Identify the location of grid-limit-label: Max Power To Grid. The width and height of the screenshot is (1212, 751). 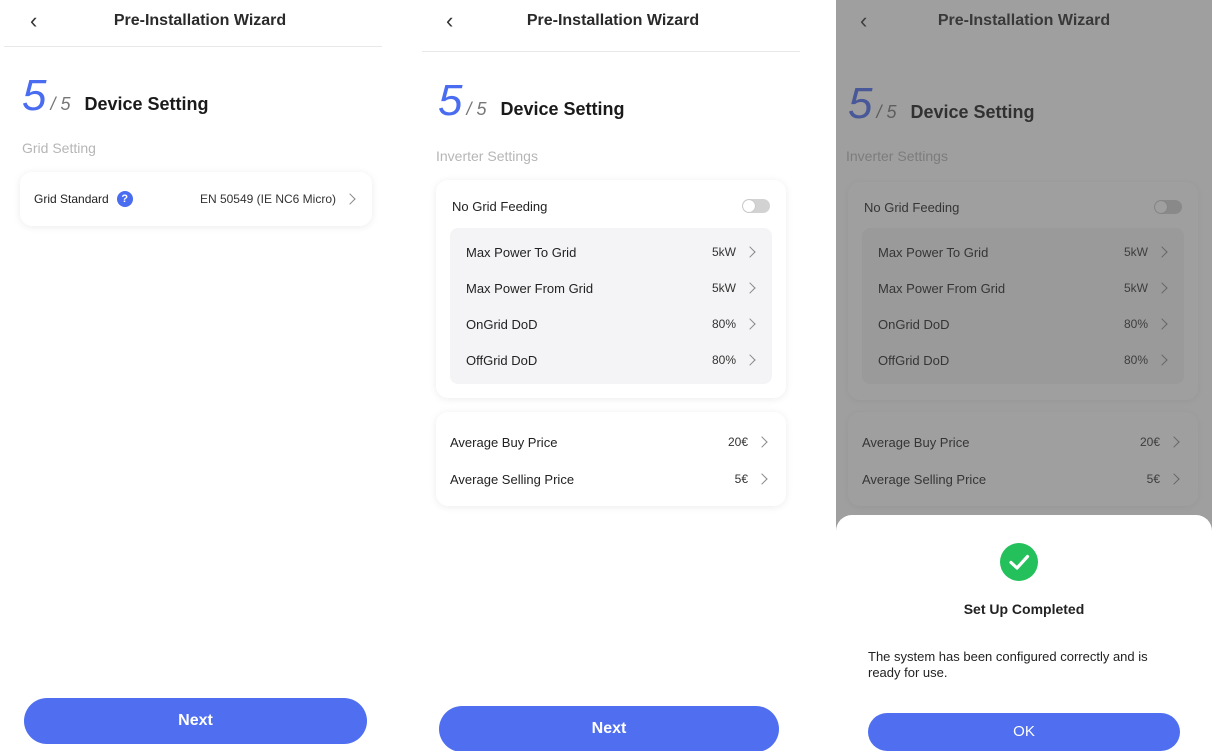
(521, 252).